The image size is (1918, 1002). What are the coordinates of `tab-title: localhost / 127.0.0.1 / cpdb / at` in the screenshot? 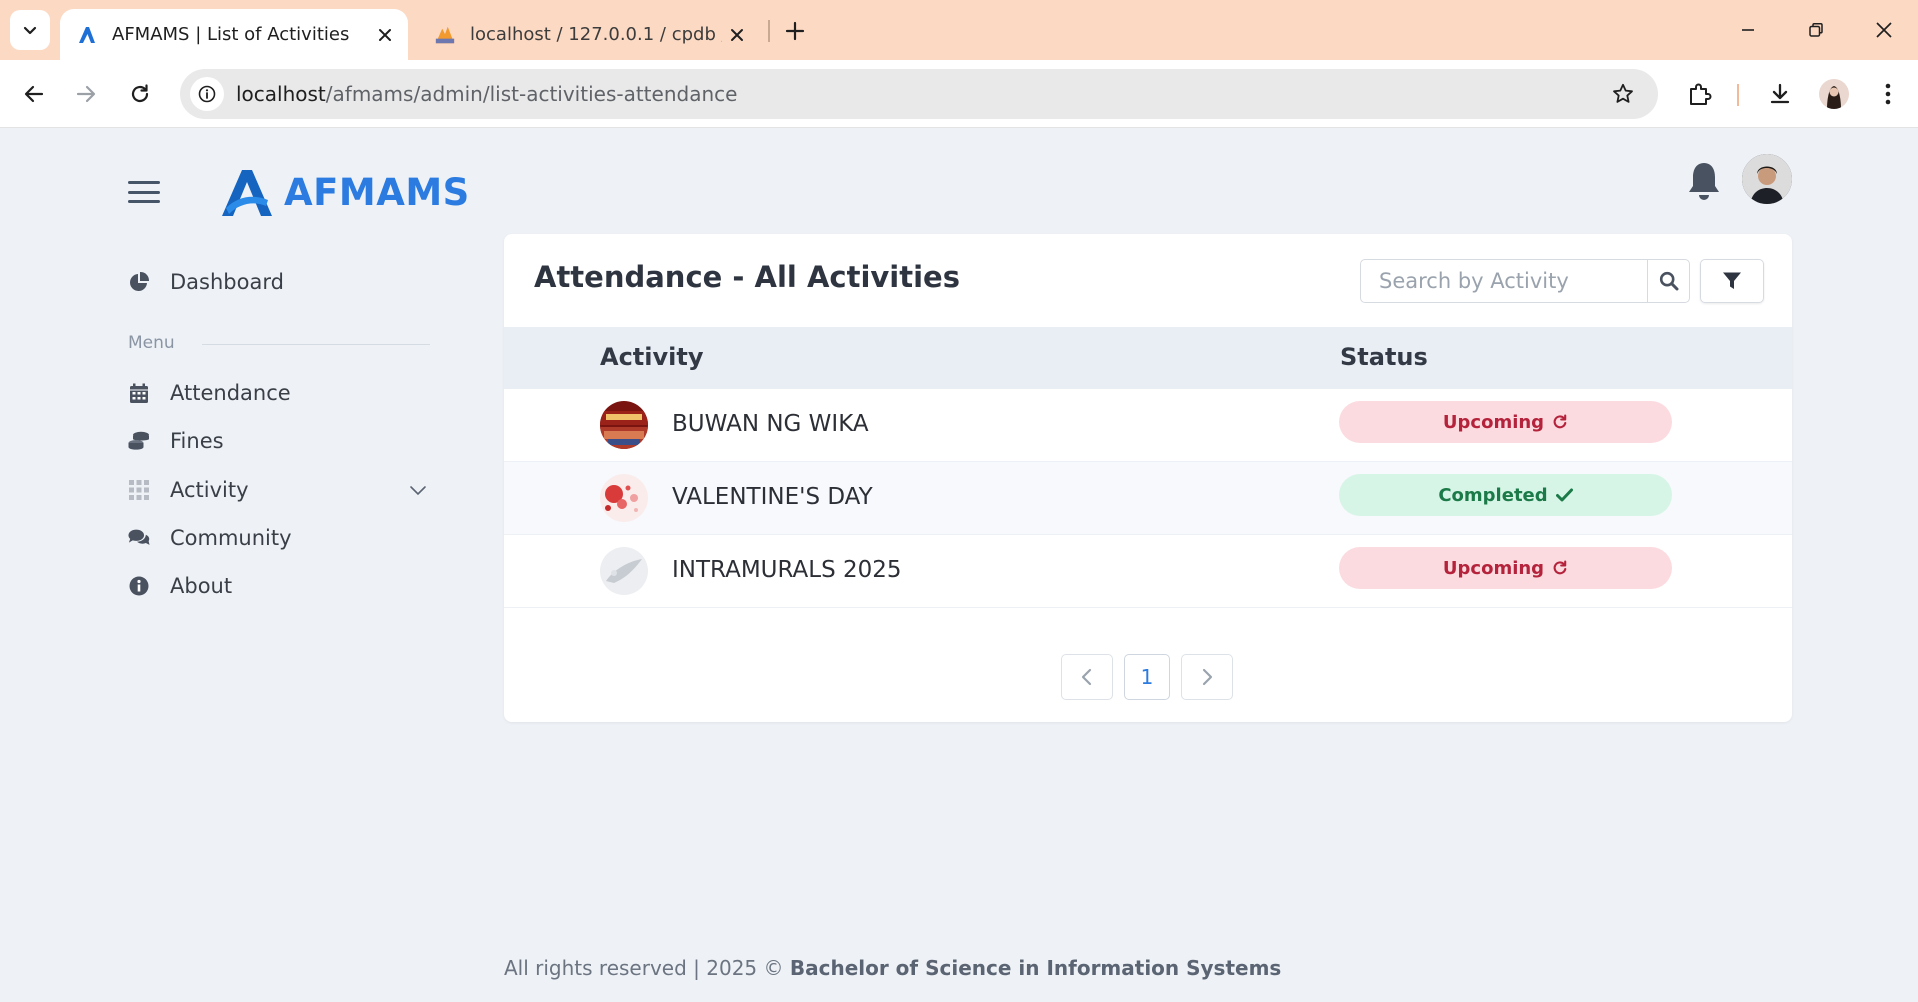 It's located at (596, 34).